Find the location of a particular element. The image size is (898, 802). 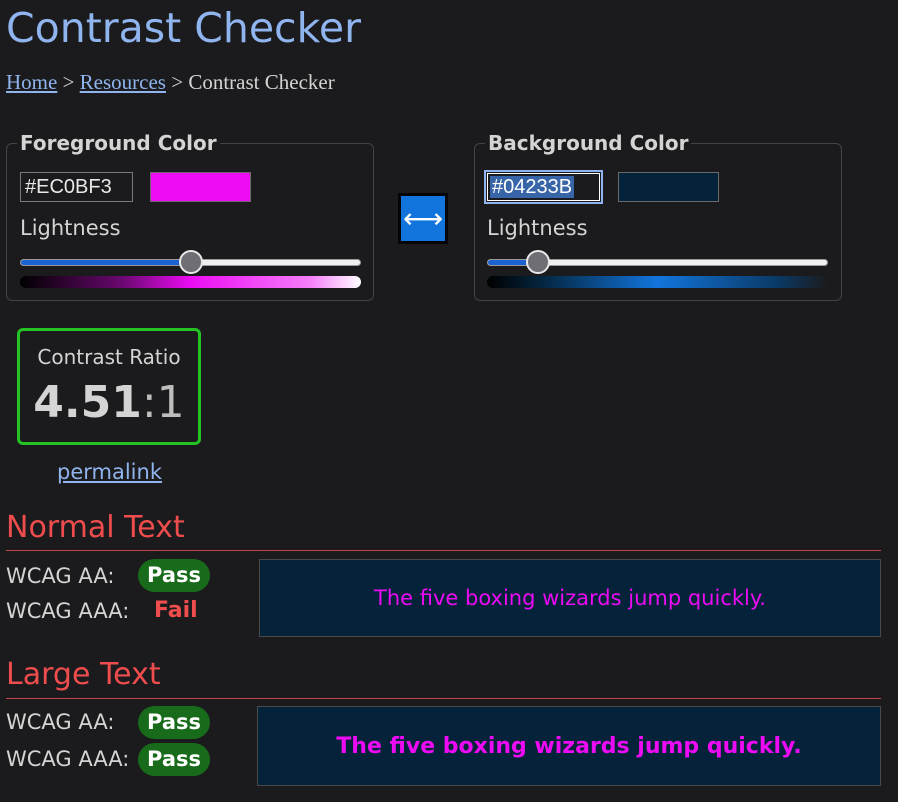

foreground-hex-input: #EC0BF3 is located at coordinates (76, 187).